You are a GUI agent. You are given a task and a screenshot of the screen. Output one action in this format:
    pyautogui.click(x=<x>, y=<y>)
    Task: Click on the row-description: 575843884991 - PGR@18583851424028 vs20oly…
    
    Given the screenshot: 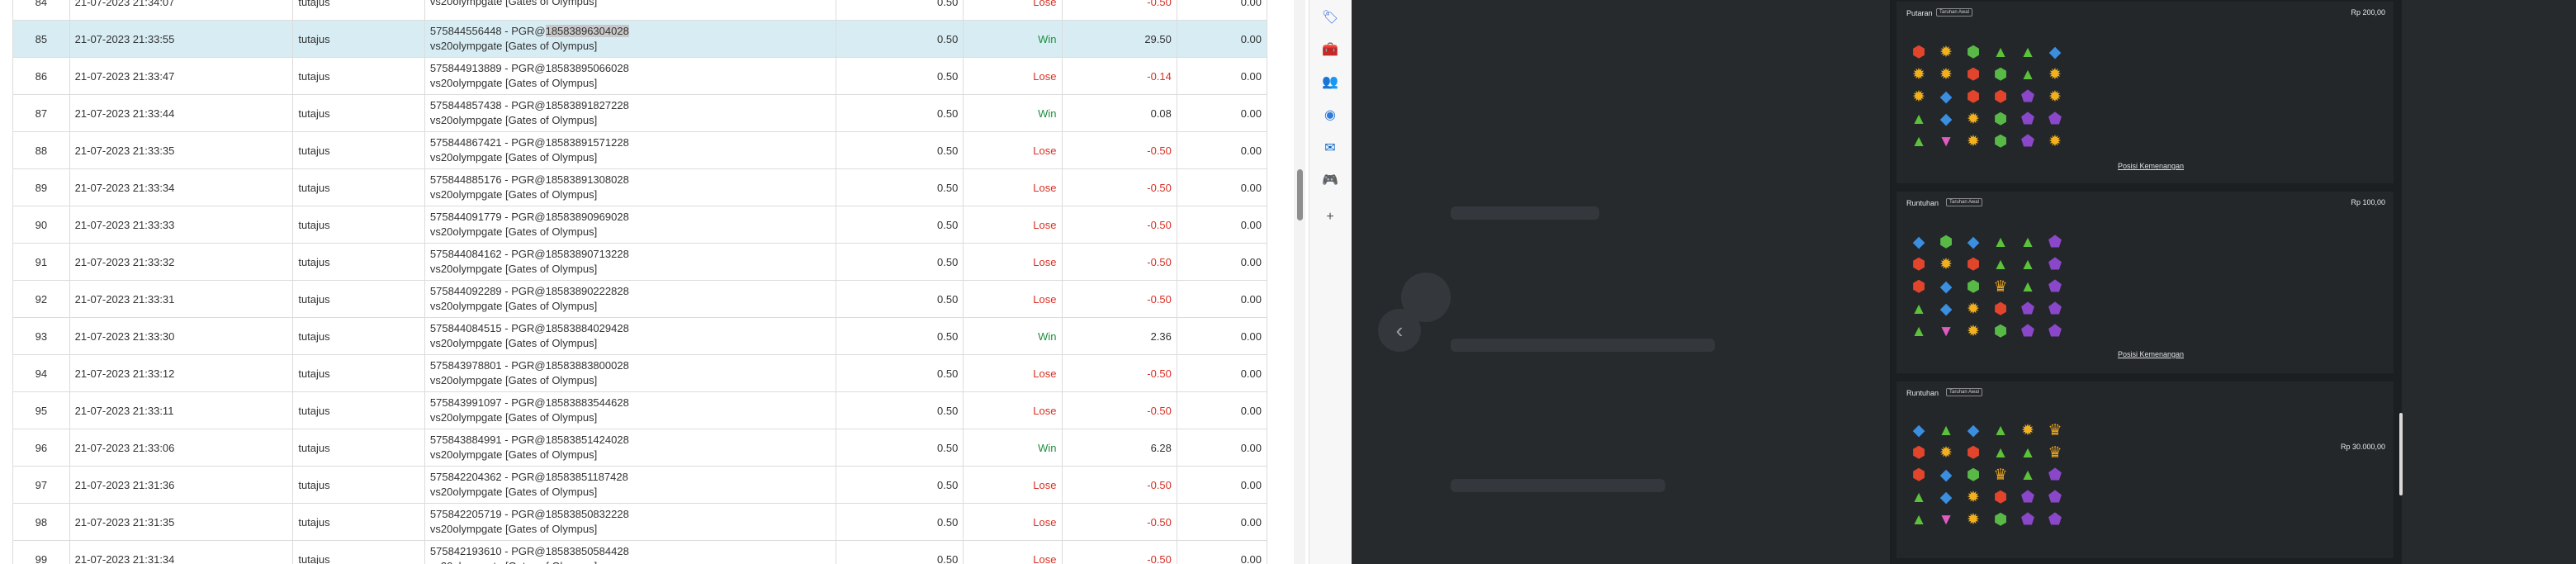 What is the action you would take?
    pyautogui.click(x=630, y=448)
    